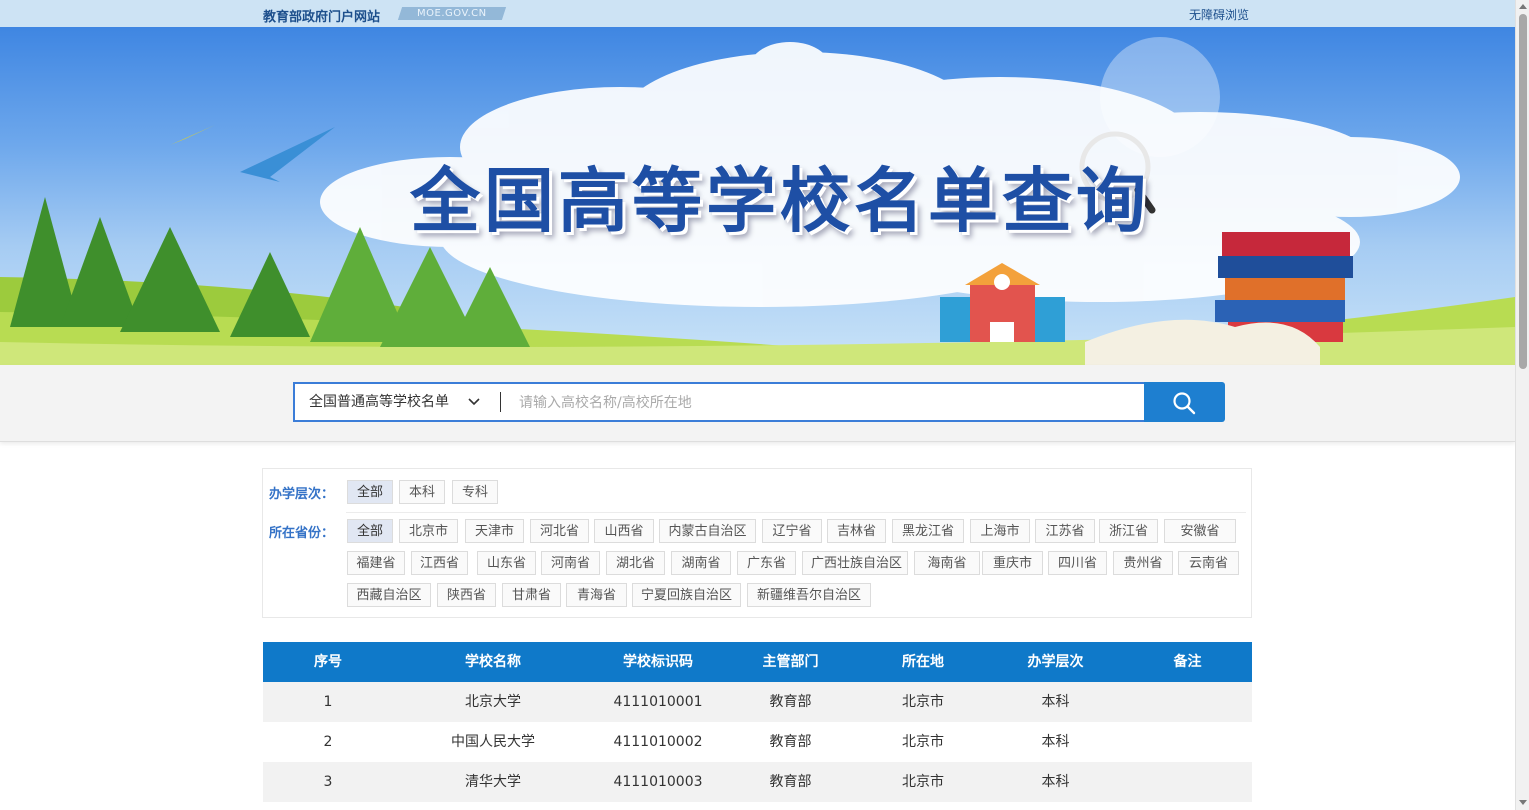 The width and height of the screenshot is (1529, 810). Describe the element at coordinates (428, 531) in the screenshot. I see `province-chip: 北京市` at that location.